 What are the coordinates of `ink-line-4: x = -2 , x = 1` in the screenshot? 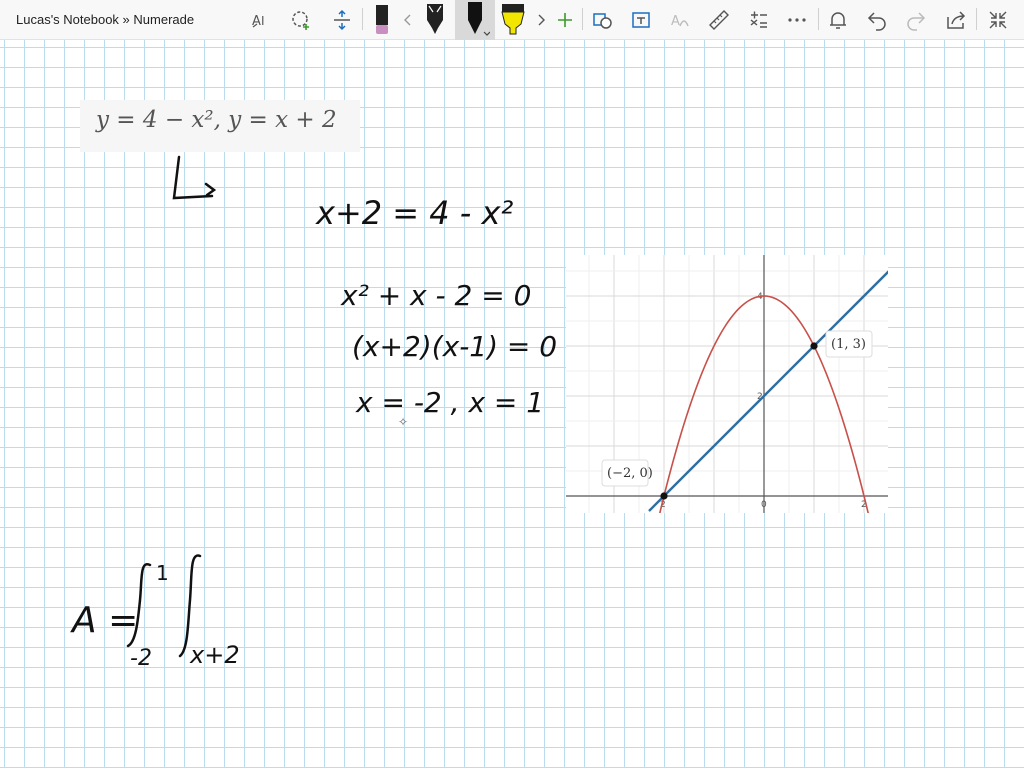 It's located at (449, 402).